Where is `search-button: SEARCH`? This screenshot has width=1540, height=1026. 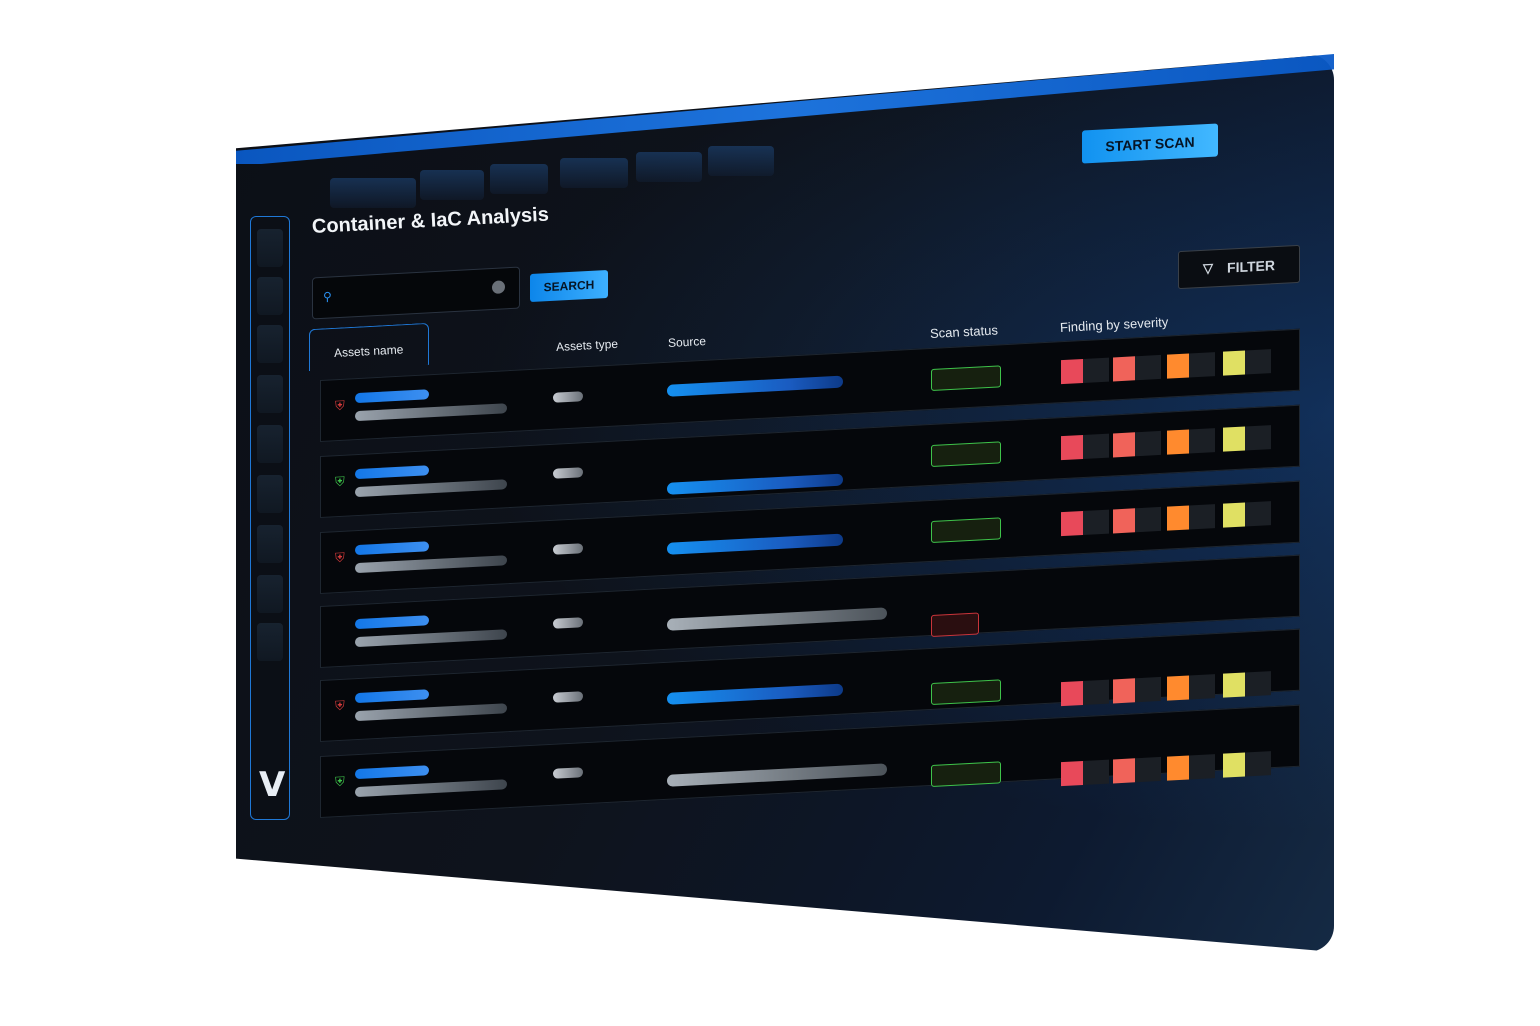 search-button: SEARCH is located at coordinates (569, 286).